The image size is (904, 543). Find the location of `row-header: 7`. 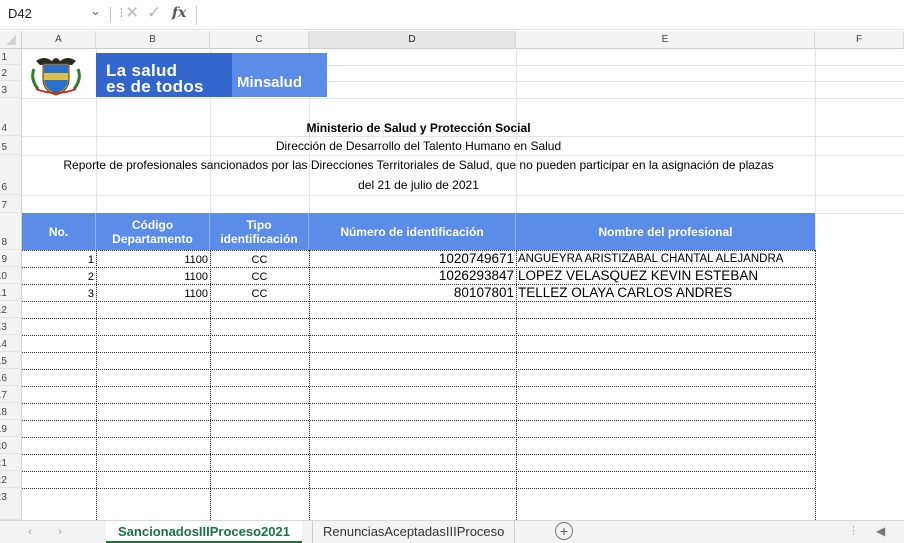

row-header: 7 is located at coordinates (11, 204).